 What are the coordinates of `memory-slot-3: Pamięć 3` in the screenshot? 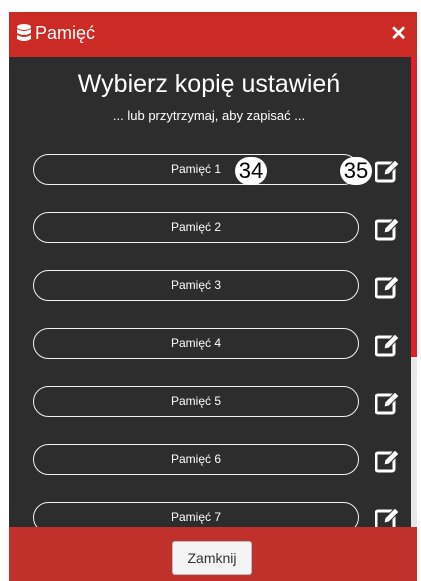 It's located at (196, 285).